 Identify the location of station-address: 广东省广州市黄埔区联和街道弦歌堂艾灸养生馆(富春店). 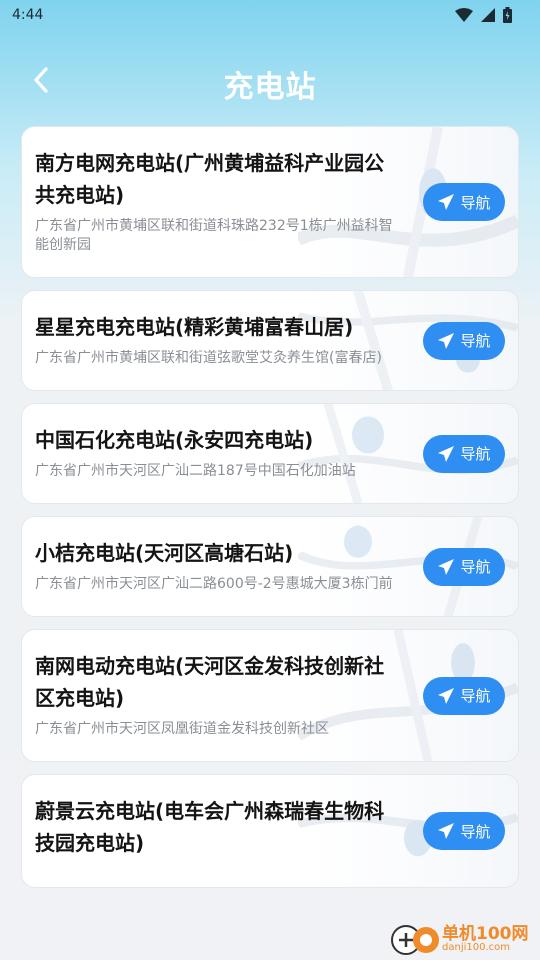
(208, 358).